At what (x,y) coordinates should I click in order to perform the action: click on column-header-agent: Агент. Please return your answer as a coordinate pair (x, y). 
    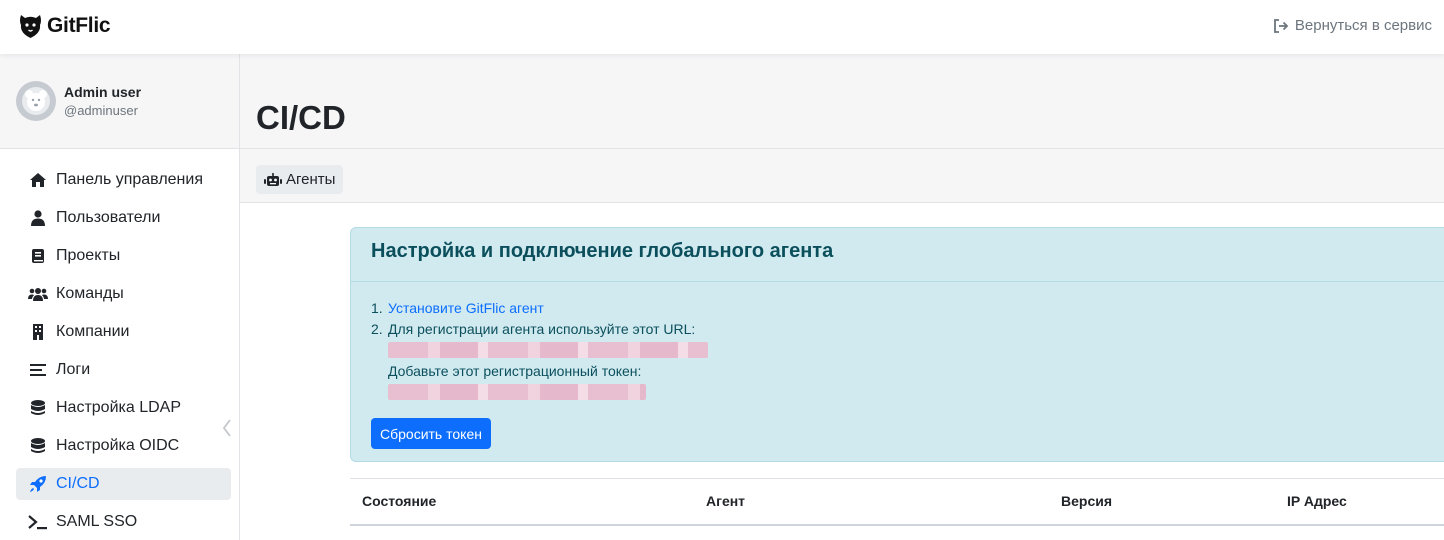
    Looking at the image, I should click on (726, 501).